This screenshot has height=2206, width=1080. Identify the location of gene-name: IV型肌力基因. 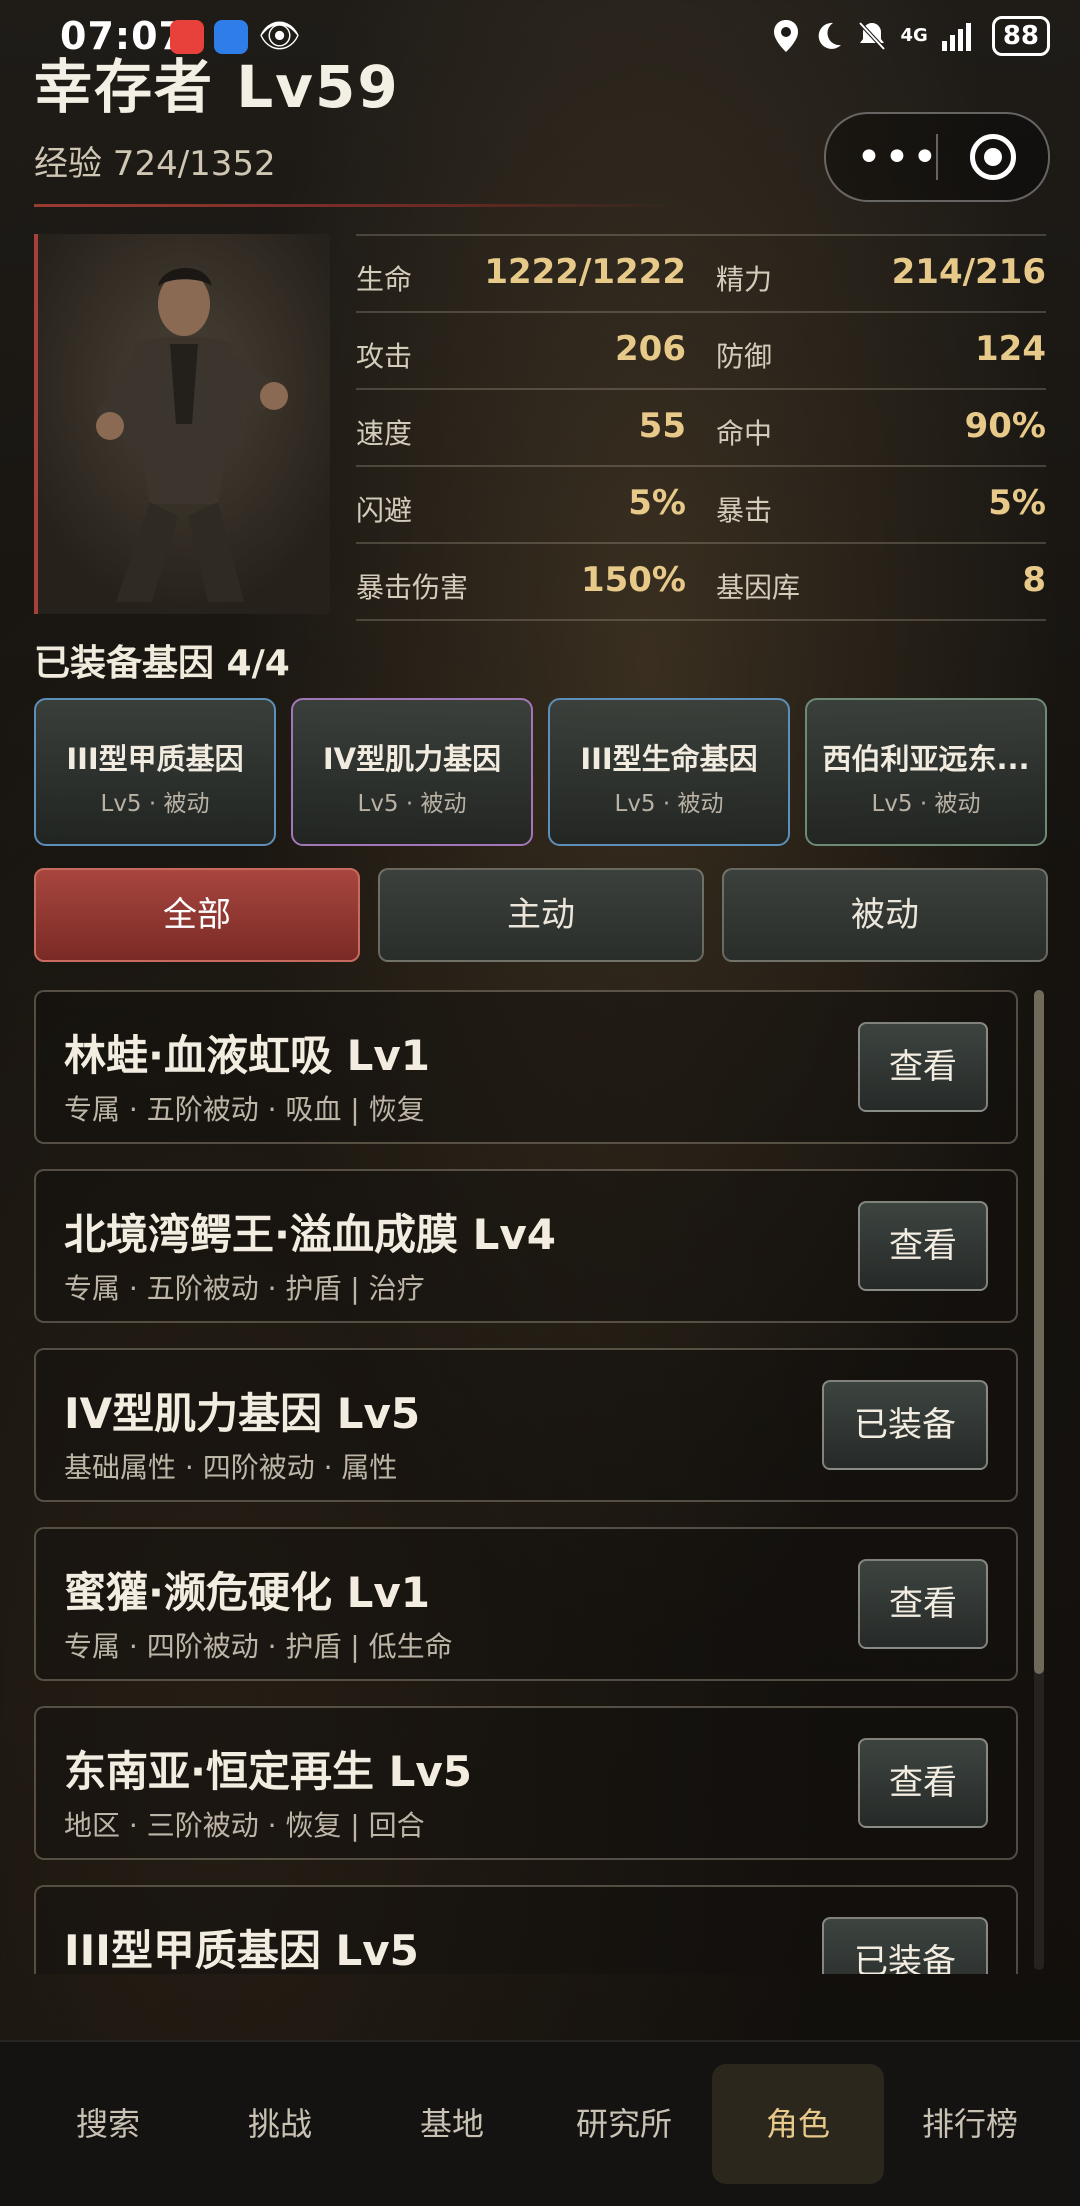
(412, 759).